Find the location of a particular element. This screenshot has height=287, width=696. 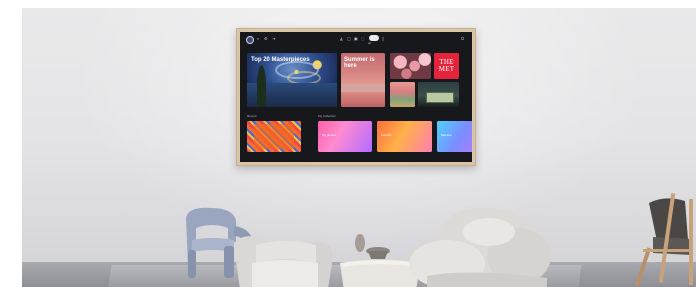

search-icon: ⌕ is located at coordinates (258, 39).